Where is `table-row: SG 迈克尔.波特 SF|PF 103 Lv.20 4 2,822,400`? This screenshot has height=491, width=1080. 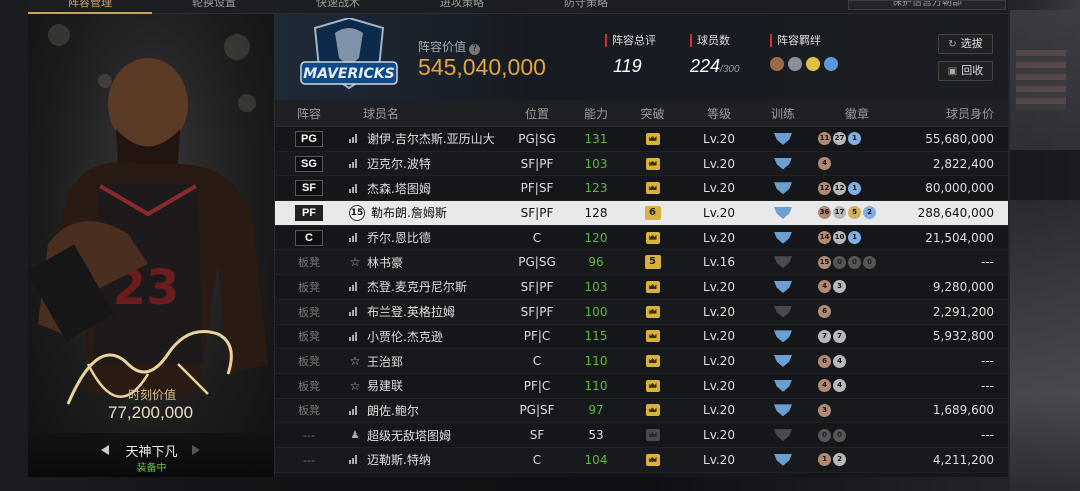 table-row: SG 迈克尔.波特 SF|PF 103 Lv.20 4 2,822,400 is located at coordinates (641, 164).